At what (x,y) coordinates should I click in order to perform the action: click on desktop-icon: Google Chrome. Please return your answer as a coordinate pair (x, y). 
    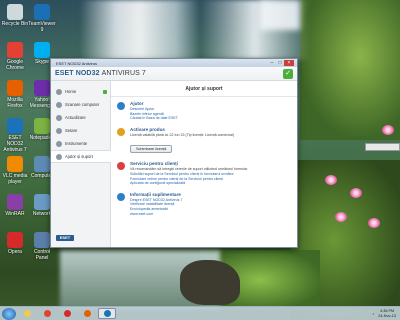
    Looking at the image, I should click on (15, 56).